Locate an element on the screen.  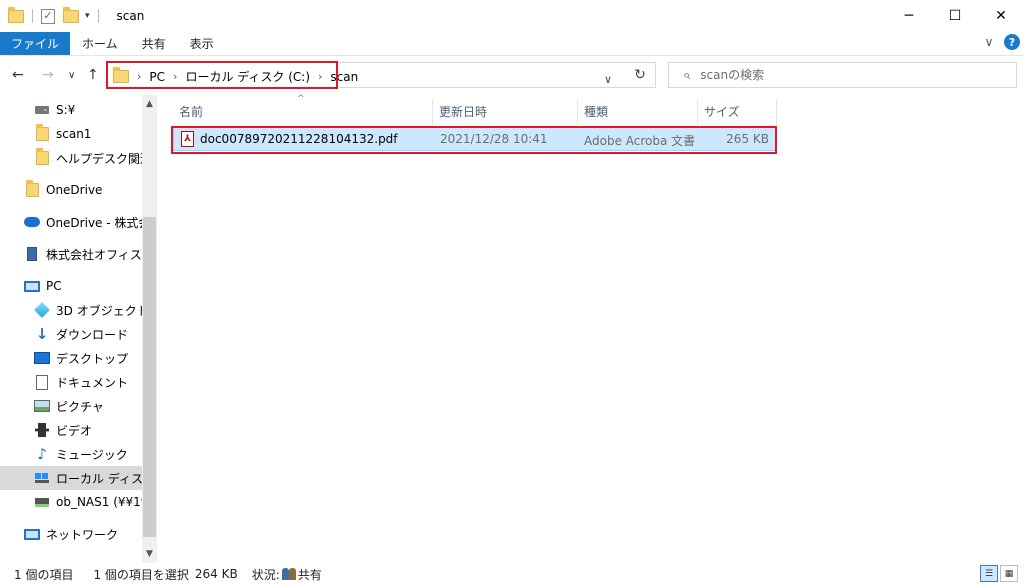
sidebar-item-label: 3D オブジェクト is located at coordinates (99, 310).